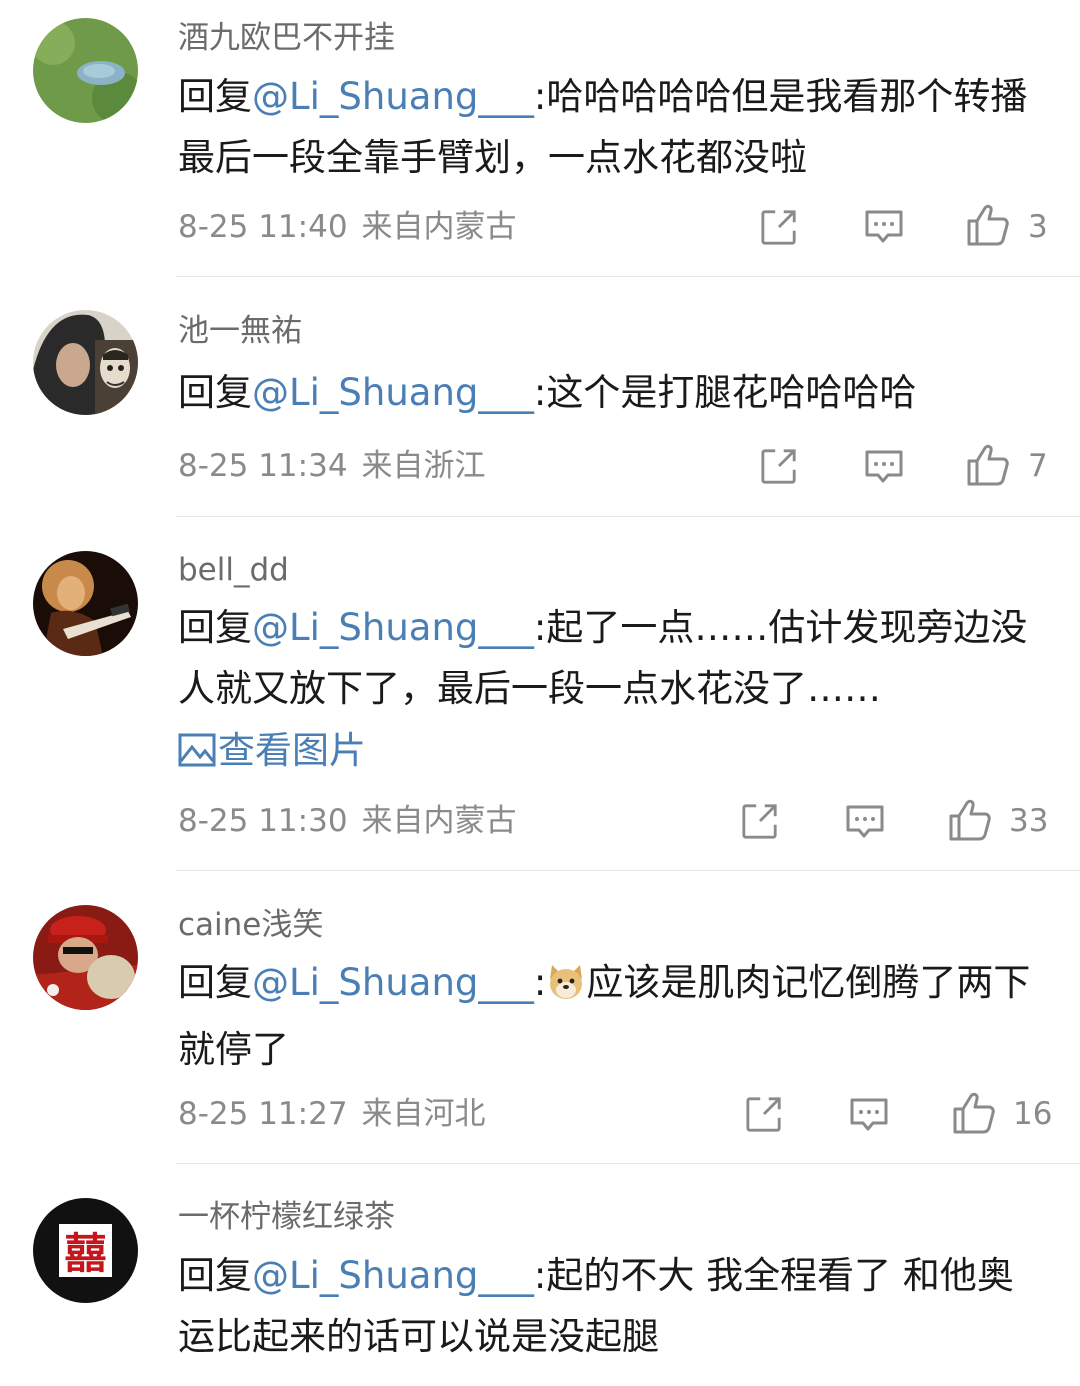  Describe the element at coordinates (85, 1253) in the screenshot. I see `svg-text: 囍` at that location.